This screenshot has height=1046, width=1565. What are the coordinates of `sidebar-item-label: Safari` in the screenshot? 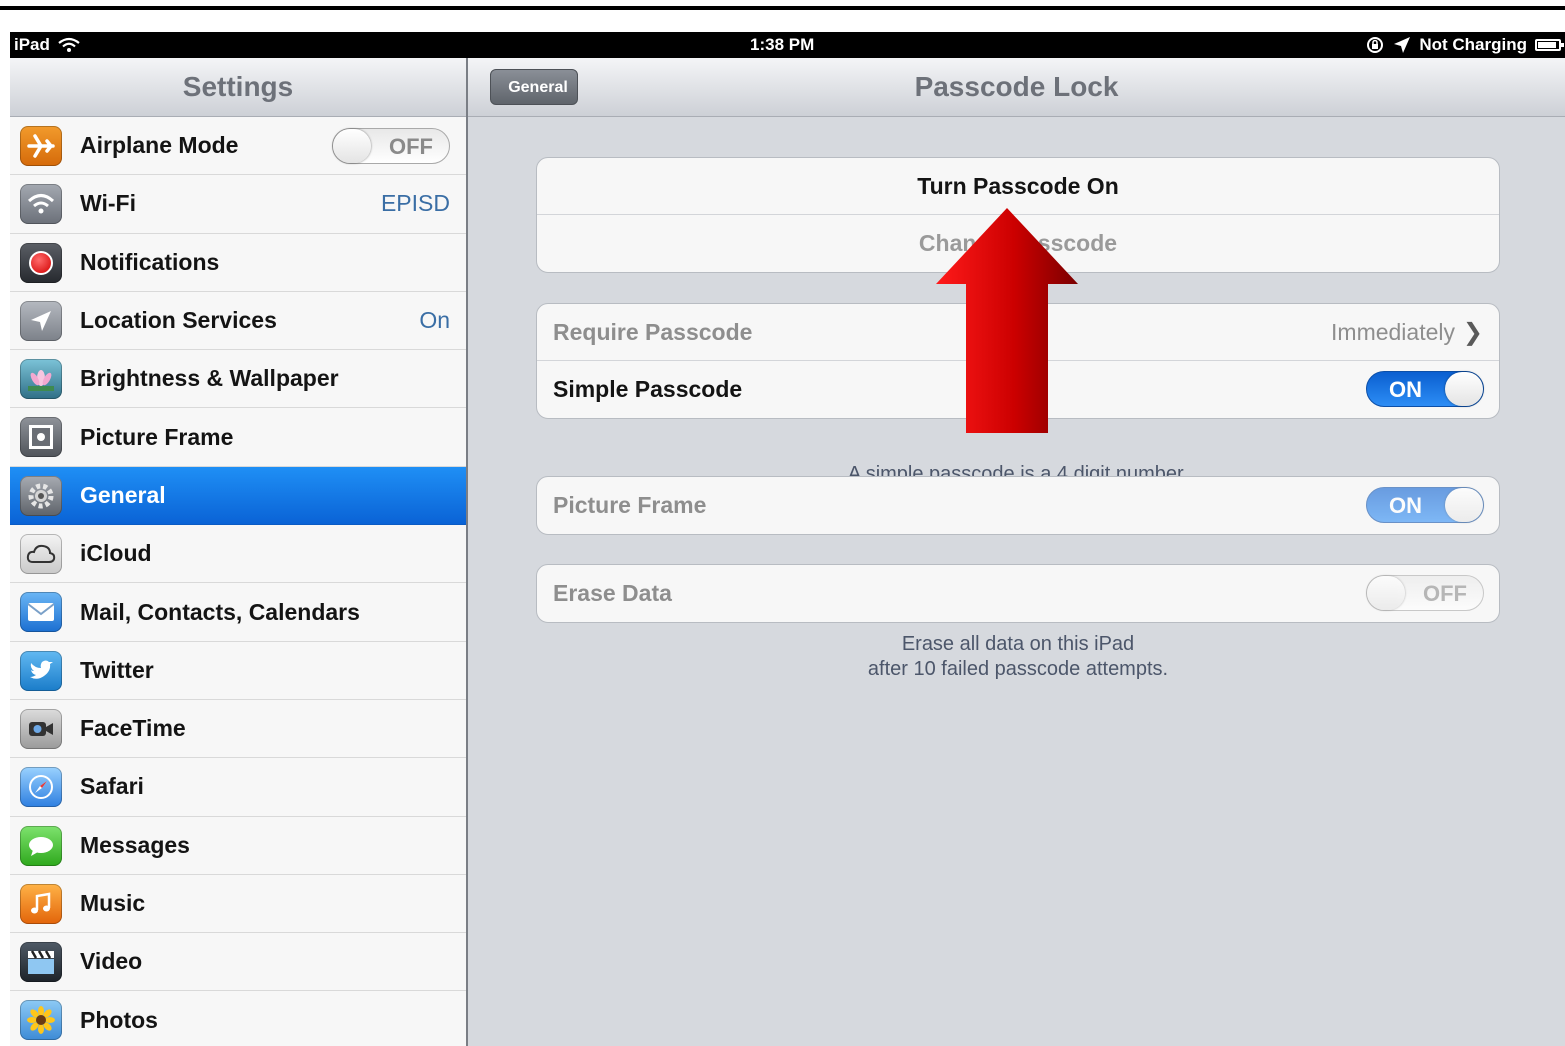 It's located at (112, 786).